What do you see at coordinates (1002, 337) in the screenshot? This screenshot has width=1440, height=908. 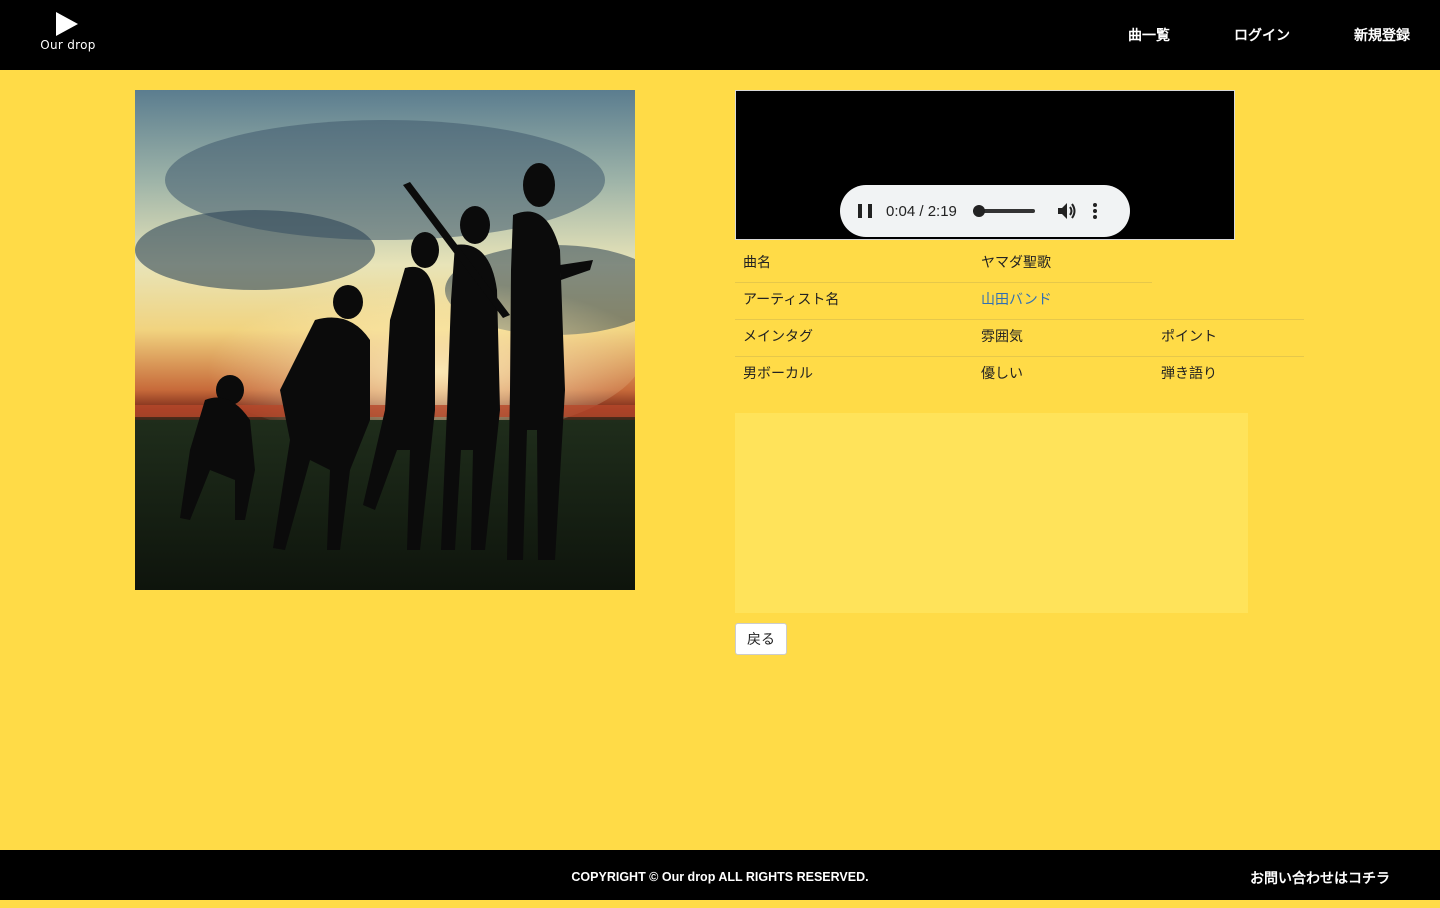 I see `tag-header-mood: 雰囲気` at bounding box center [1002, 337].